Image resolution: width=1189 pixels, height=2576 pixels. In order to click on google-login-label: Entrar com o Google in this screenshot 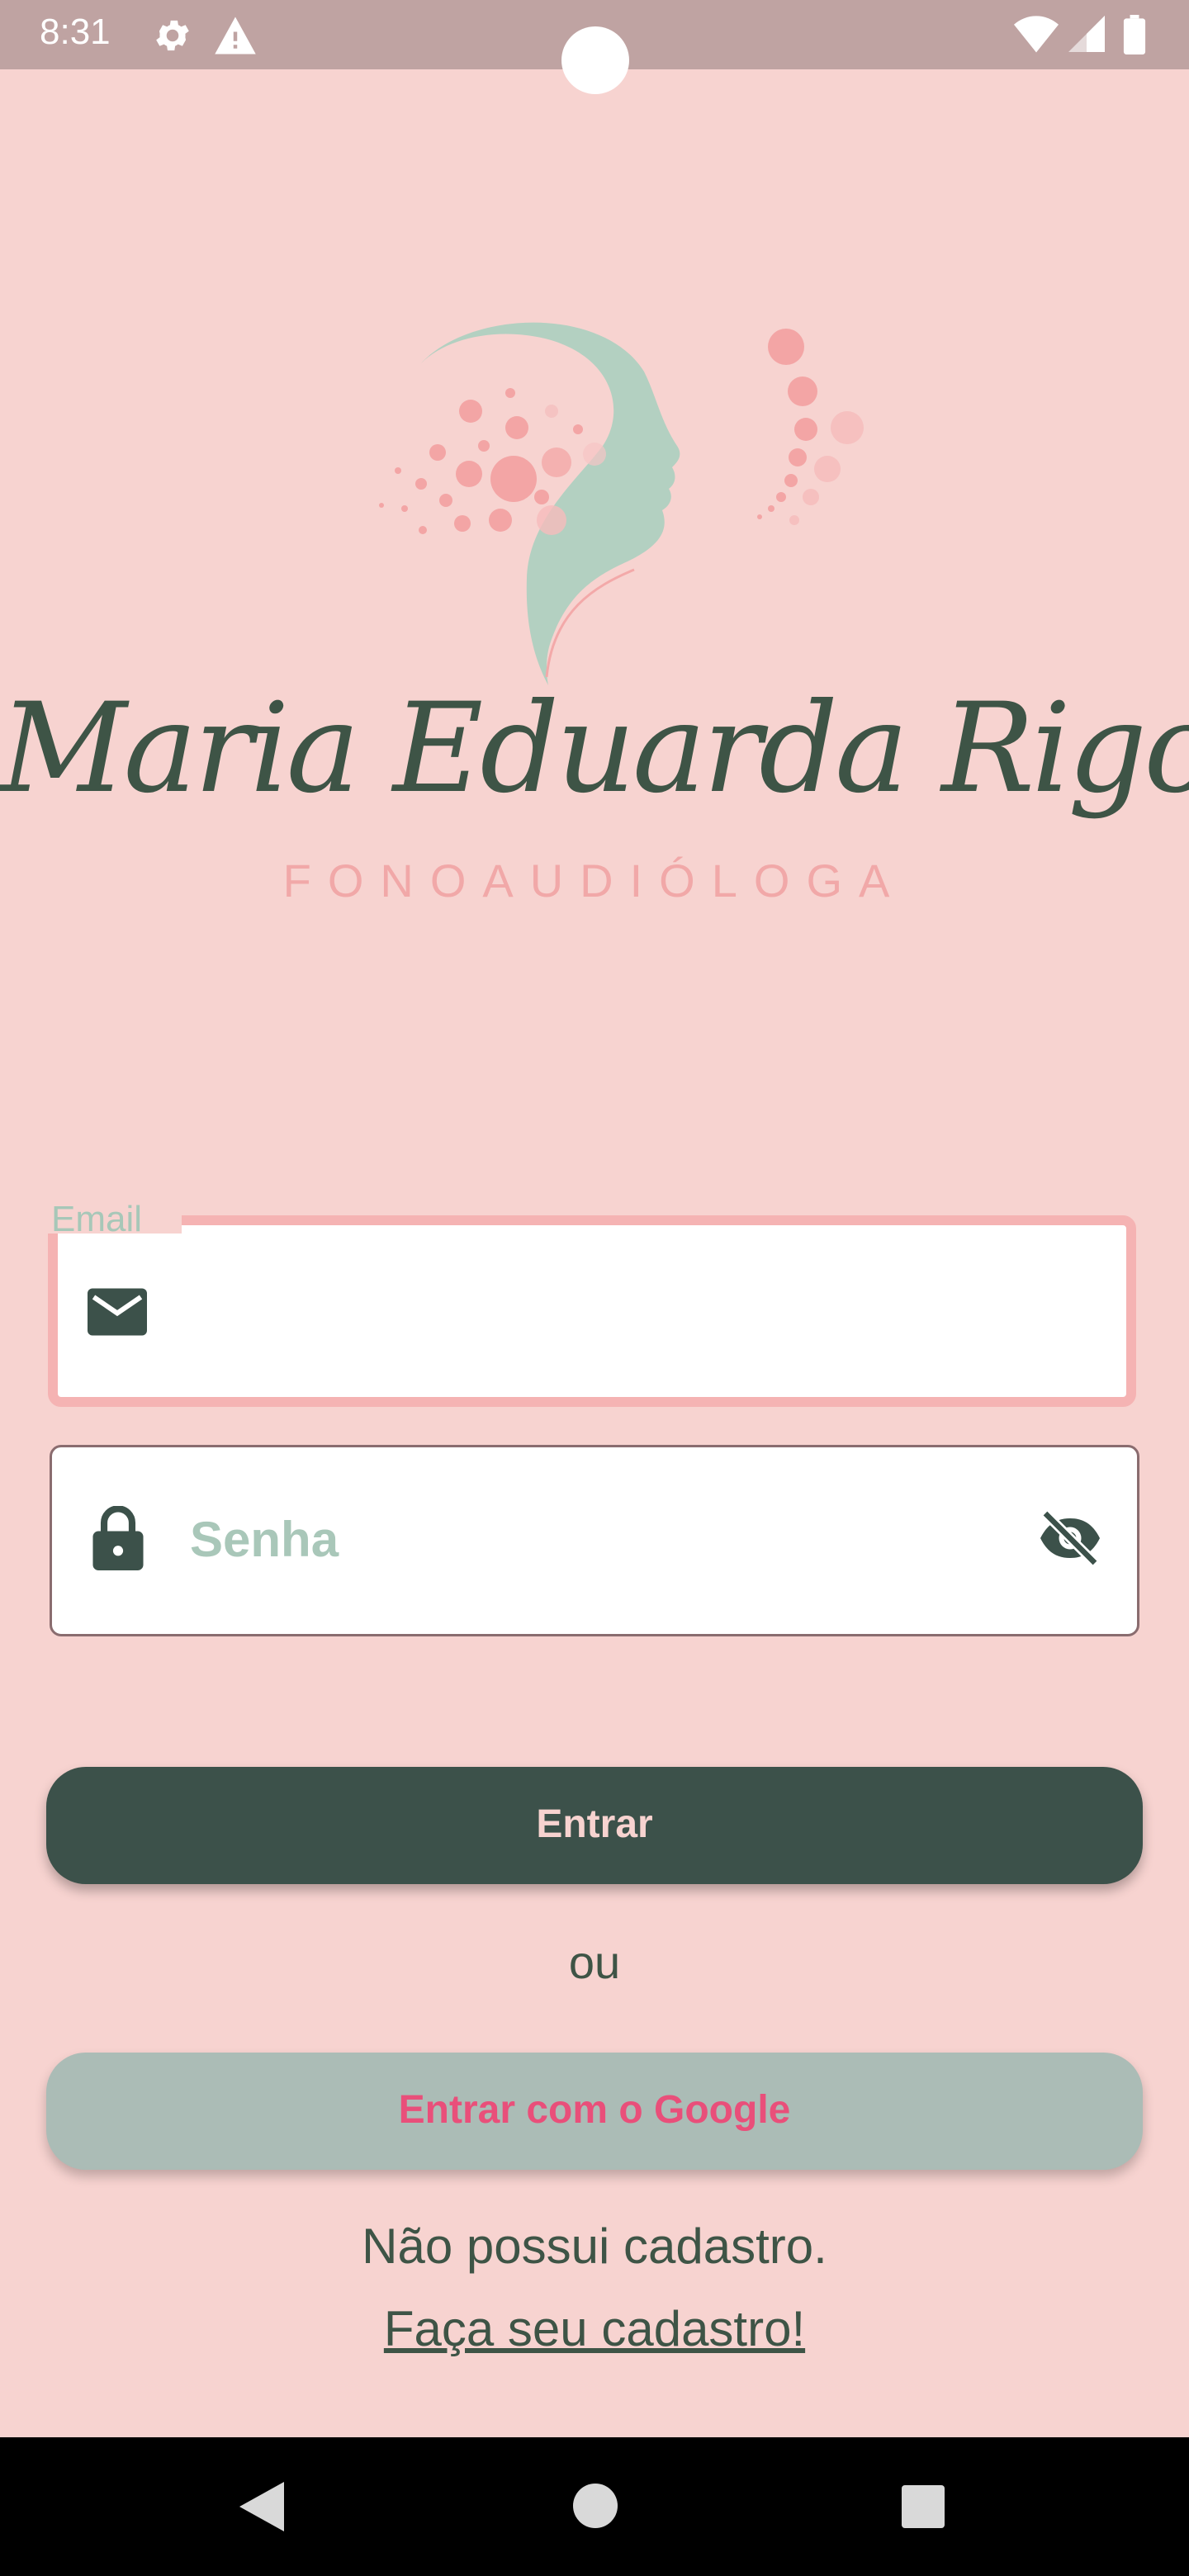, I will do `click(594, 2110)`.